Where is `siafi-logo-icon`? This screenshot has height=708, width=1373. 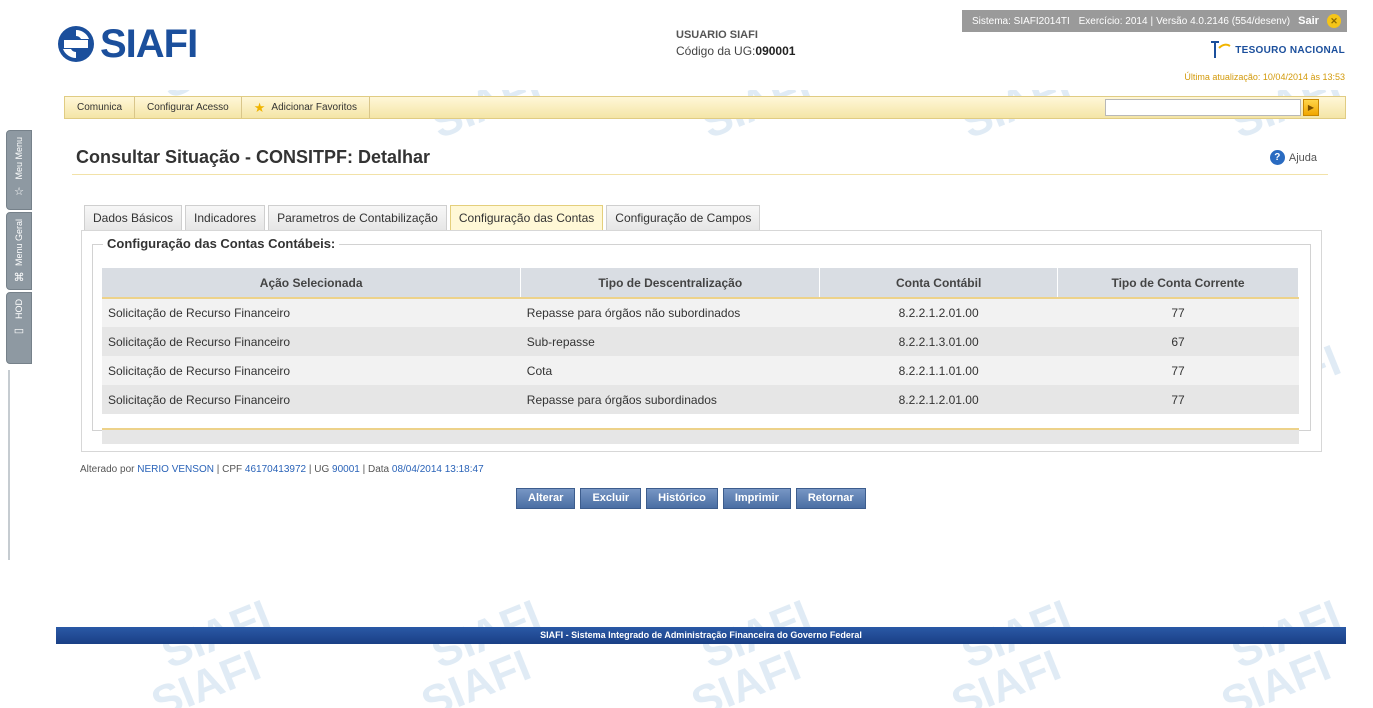 siafi-logo-icon is located at coordinates (76, 44).